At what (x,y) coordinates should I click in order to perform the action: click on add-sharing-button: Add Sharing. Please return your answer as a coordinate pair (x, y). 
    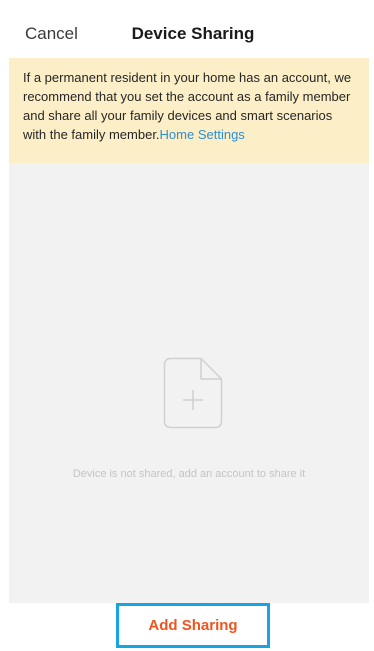
    Looking at the image, I should click on (193, 625).